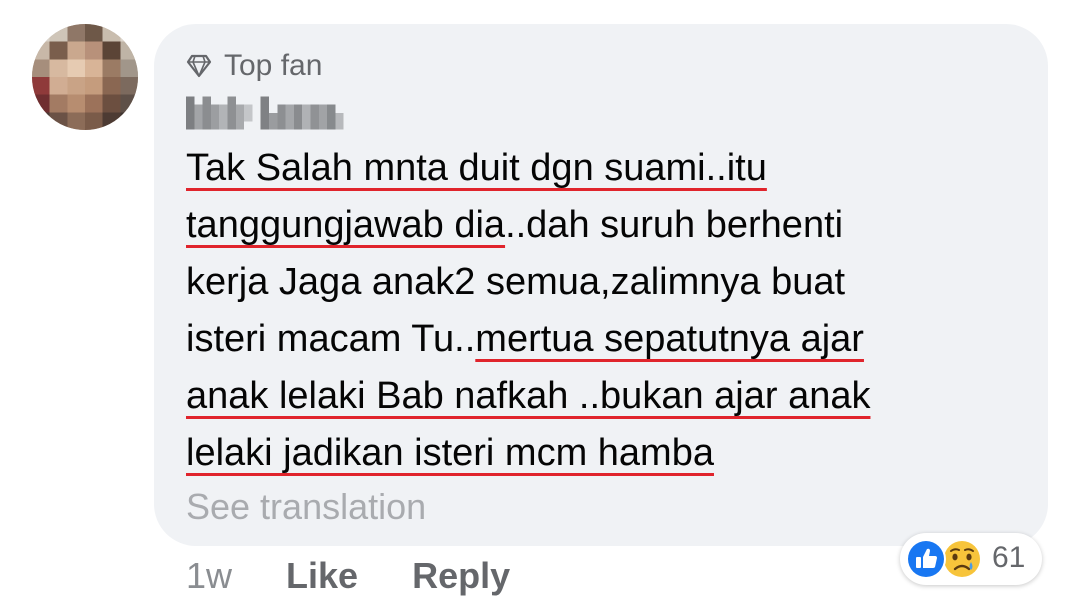 This screenshot has height=610, width=1080. What do you see at coordinates (199, 66) in the screenshot?
I see `diamond-icon` at bounding box center [199, 66].